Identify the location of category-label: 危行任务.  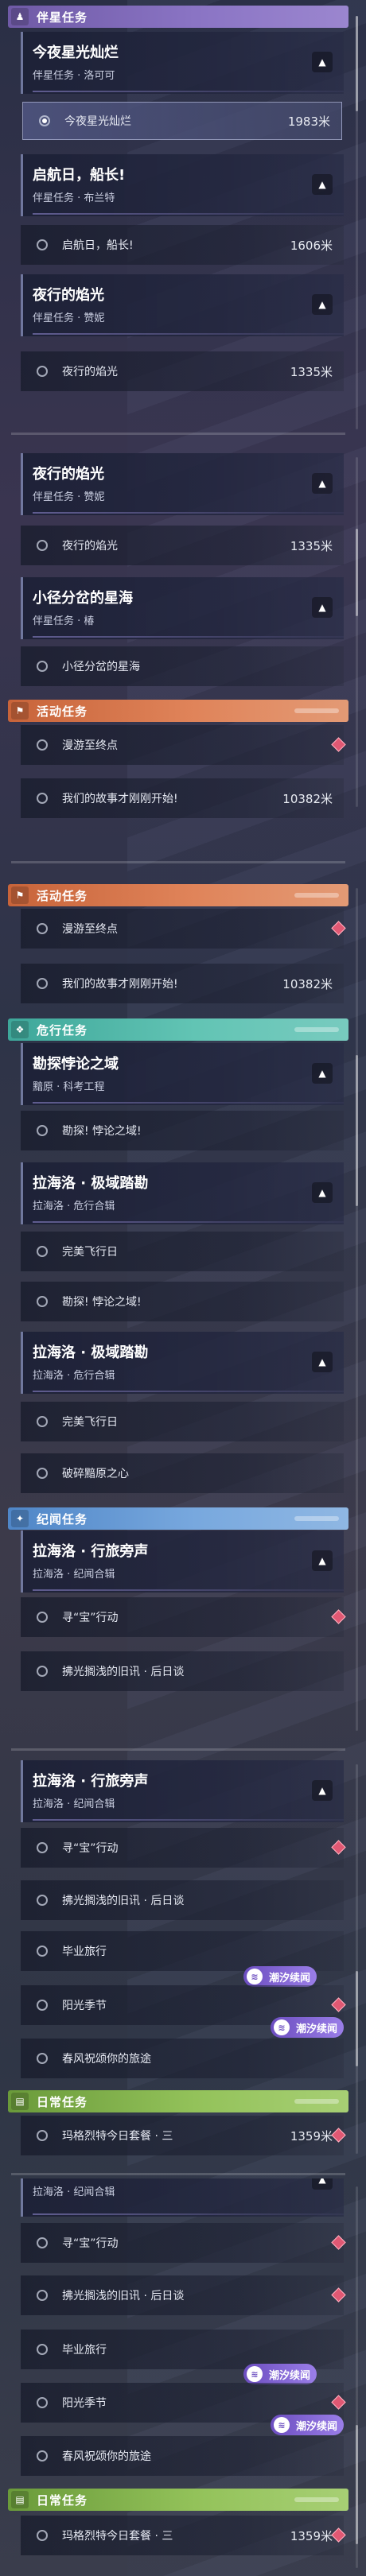
(62, 1030).